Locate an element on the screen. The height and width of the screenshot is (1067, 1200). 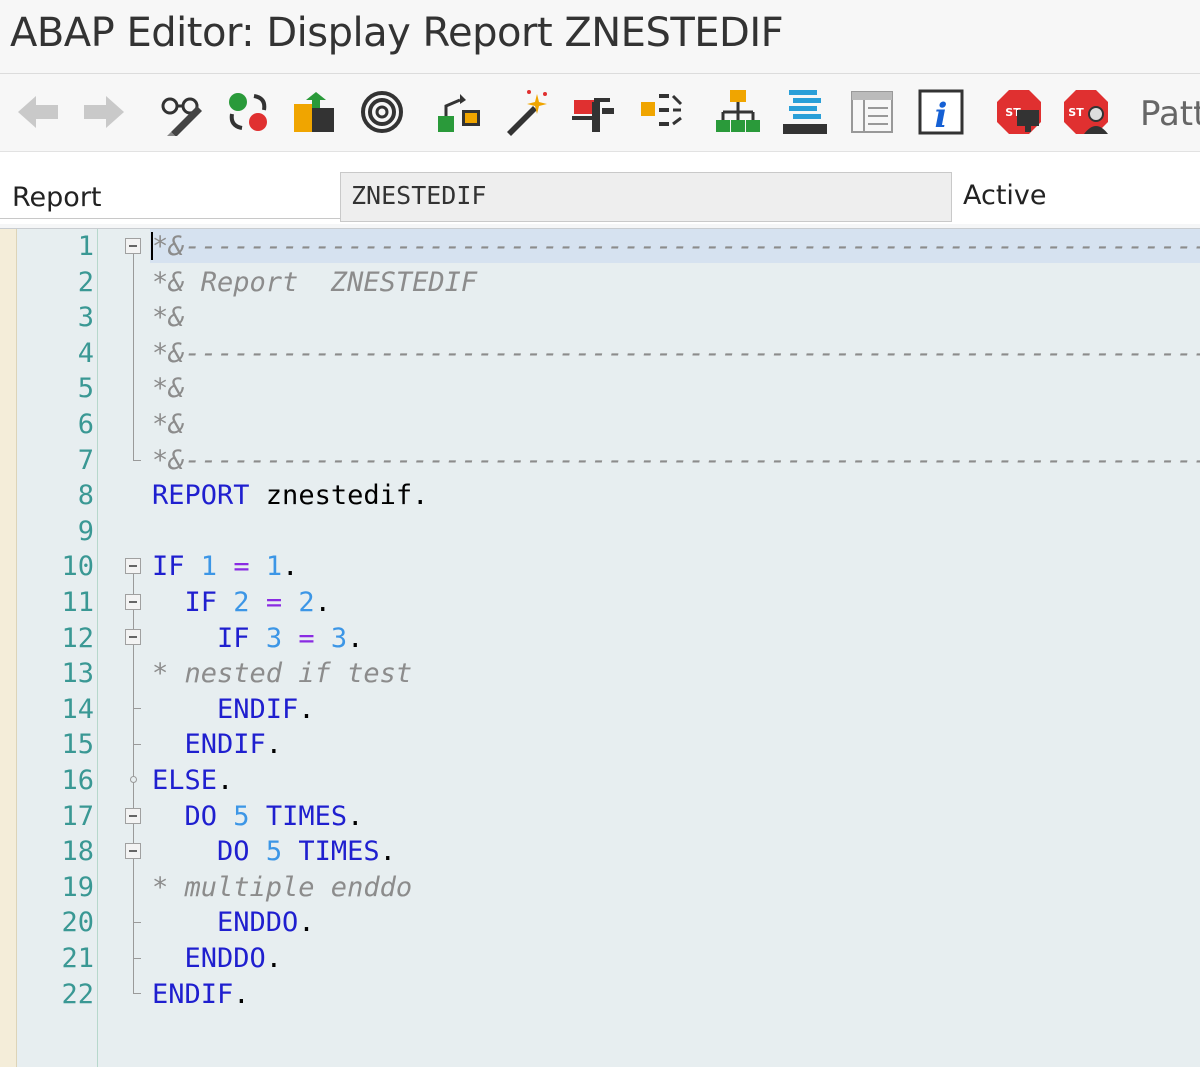
report-name-field: ZNESTEDIF is located at coordinates (646, 197).